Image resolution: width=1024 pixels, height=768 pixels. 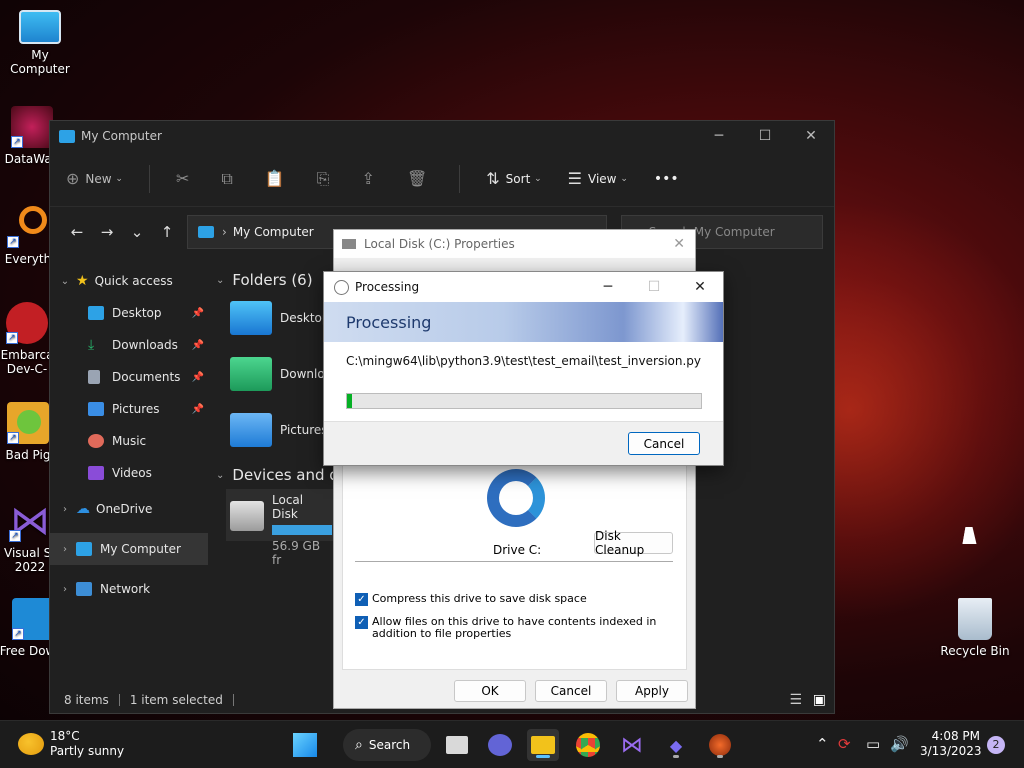 I want to click on folder-downloads: Downlo, so click(x=277, y=374).